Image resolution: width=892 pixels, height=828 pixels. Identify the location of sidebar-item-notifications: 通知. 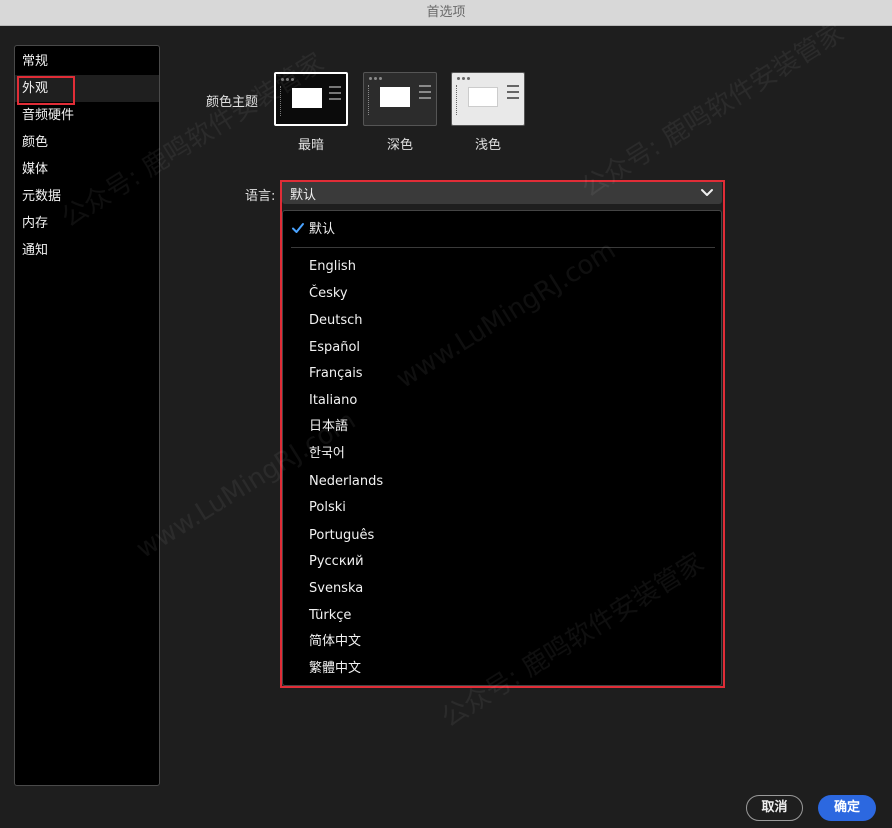
(87, 250).